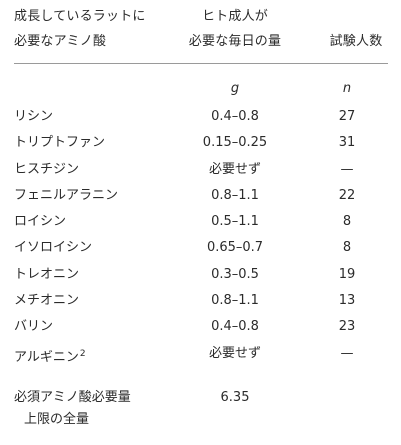  I want to click on header-rat-amino-acids: 成長しているラットに 必要なアミノ酸, so click(80, 29).